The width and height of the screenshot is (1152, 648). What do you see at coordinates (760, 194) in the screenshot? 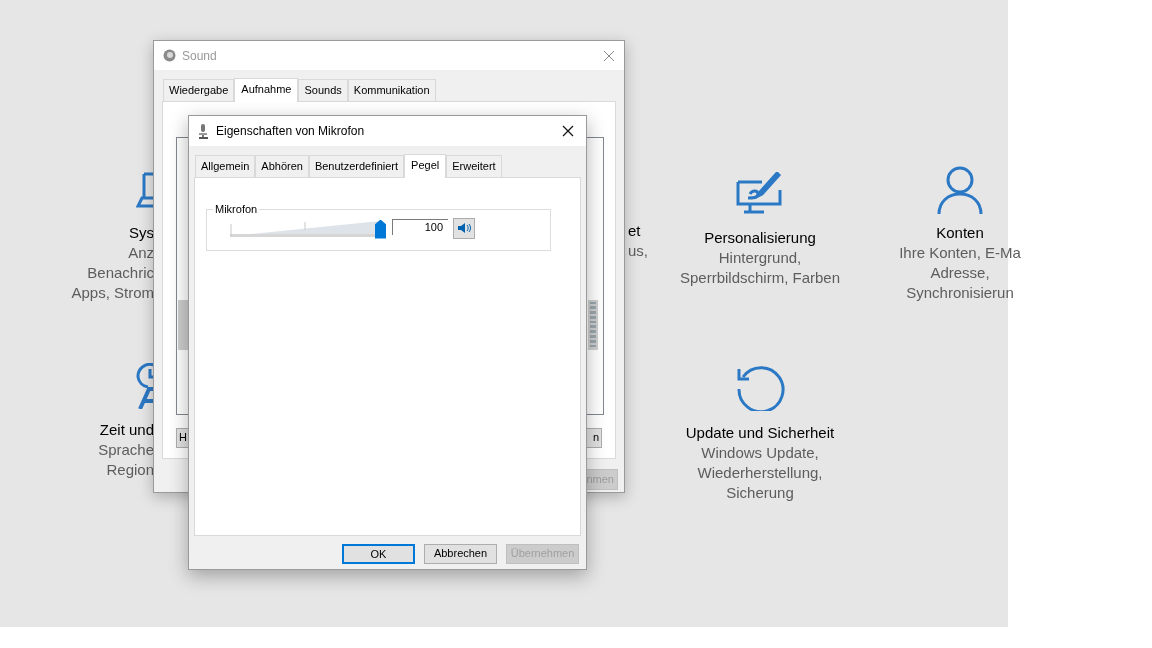
I see `paintbrush-monitor-icon` at bounding box center [760, 194].